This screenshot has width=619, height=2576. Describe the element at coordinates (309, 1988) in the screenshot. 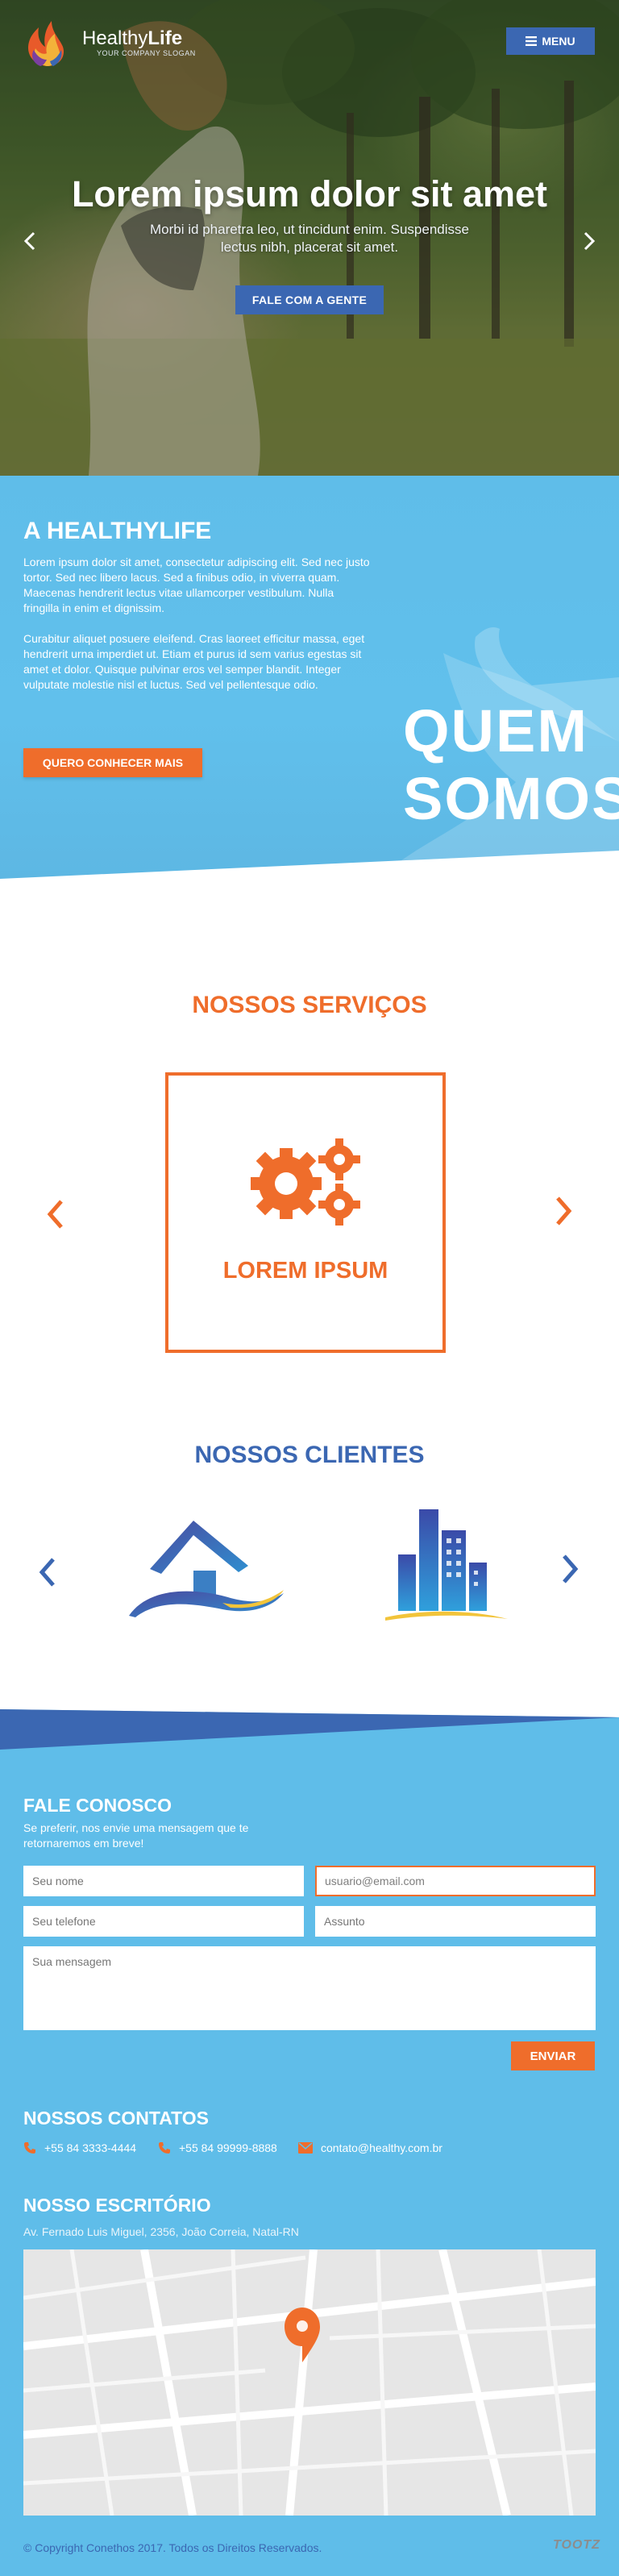

I see `message-field` at that location.